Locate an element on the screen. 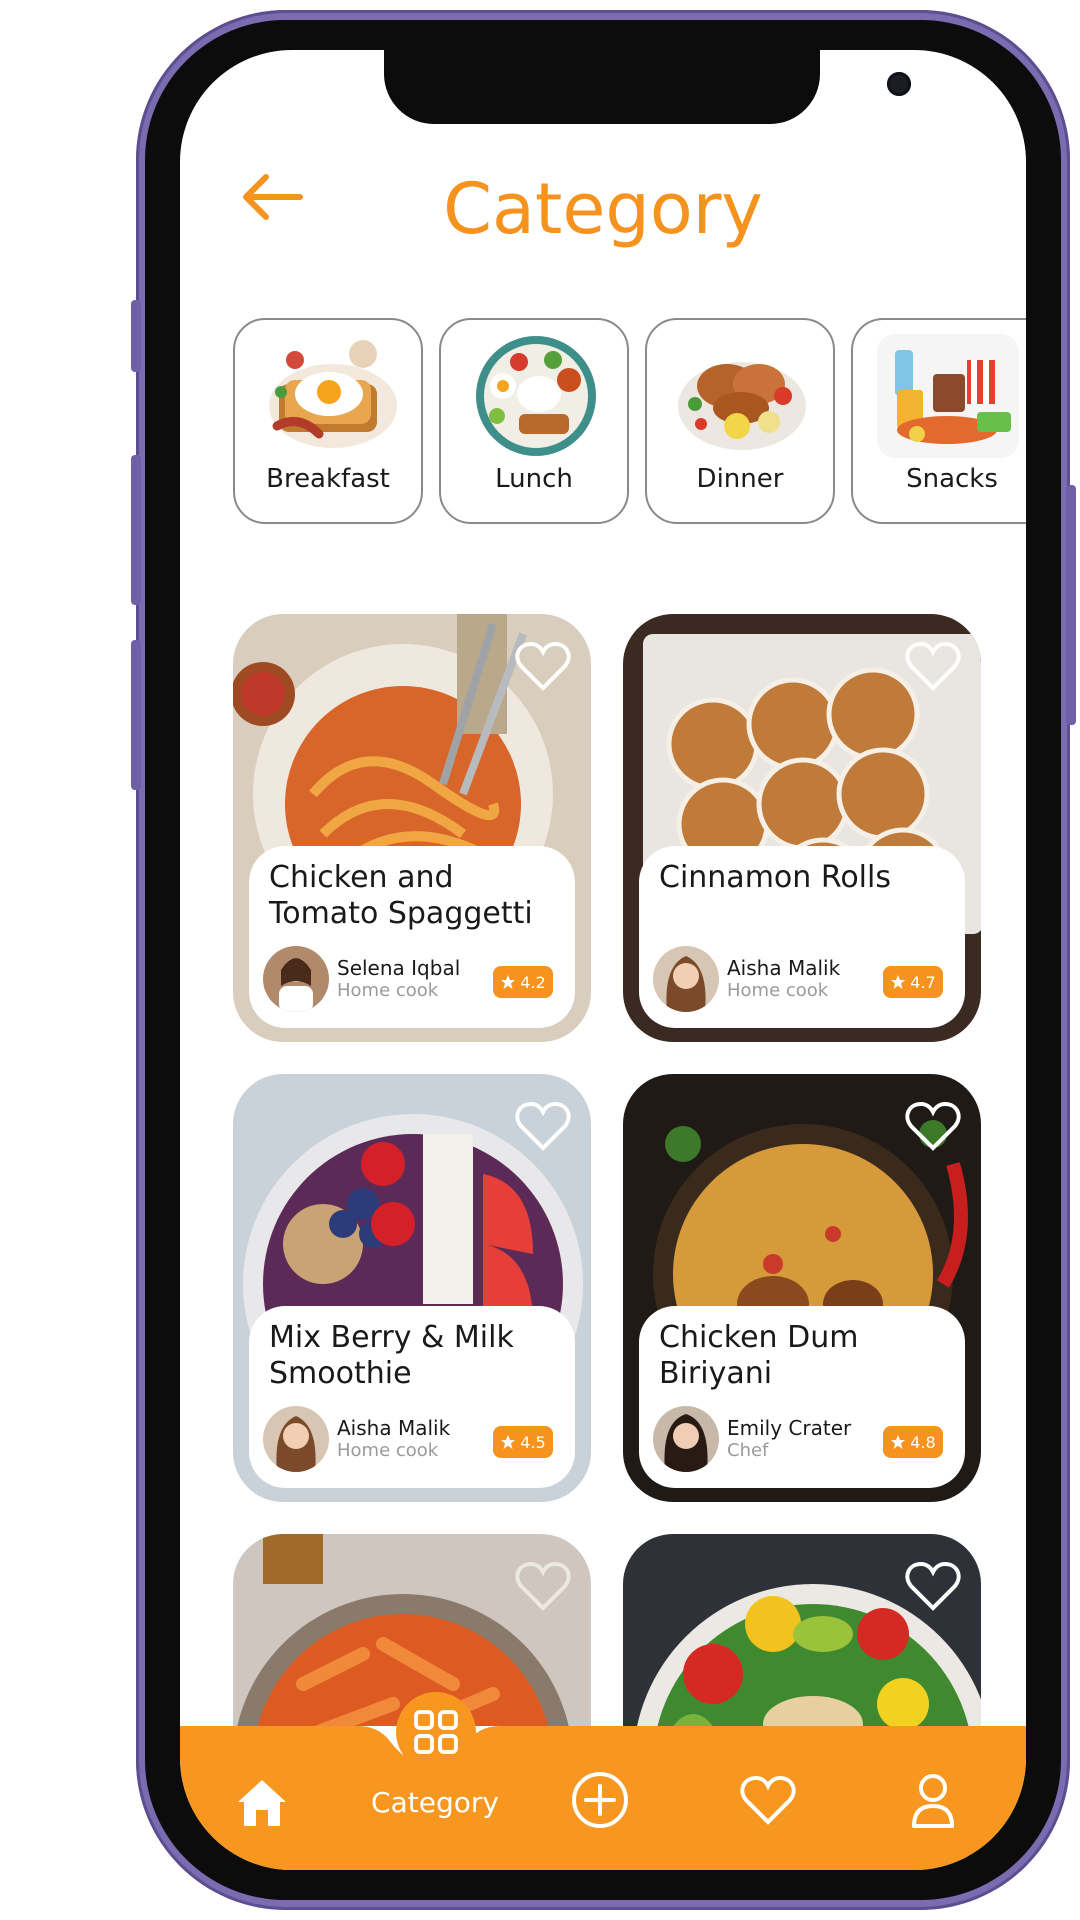 The image size is (1080, 1920). author-name: Emily Crater is located at coordinates (789, 1428).